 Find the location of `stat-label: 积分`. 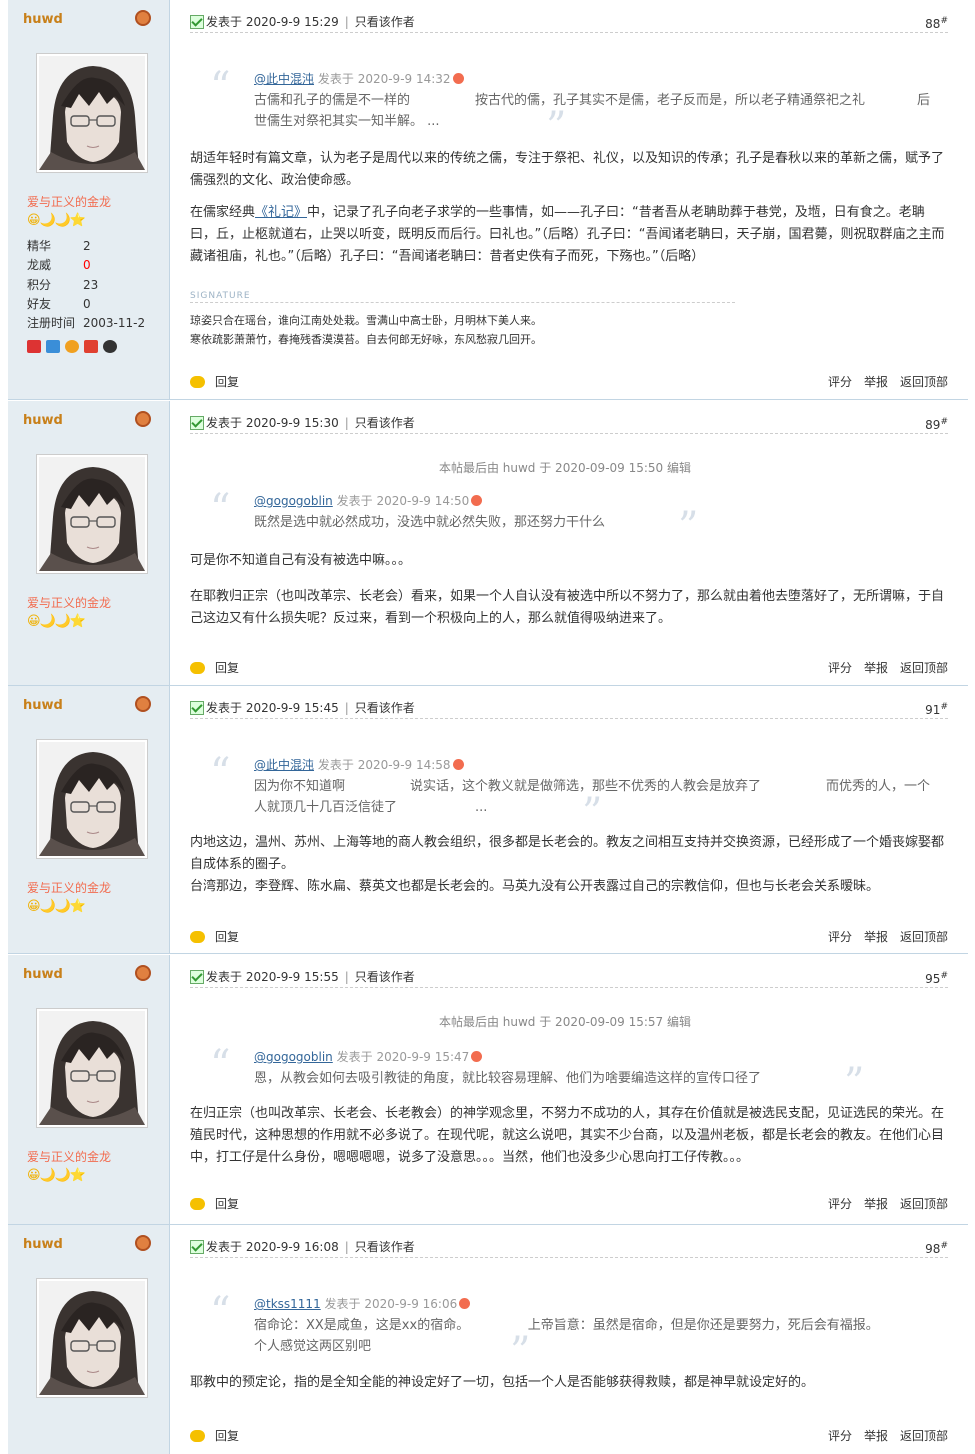

stat-label: 积分 is located at coordinates (39, 284).